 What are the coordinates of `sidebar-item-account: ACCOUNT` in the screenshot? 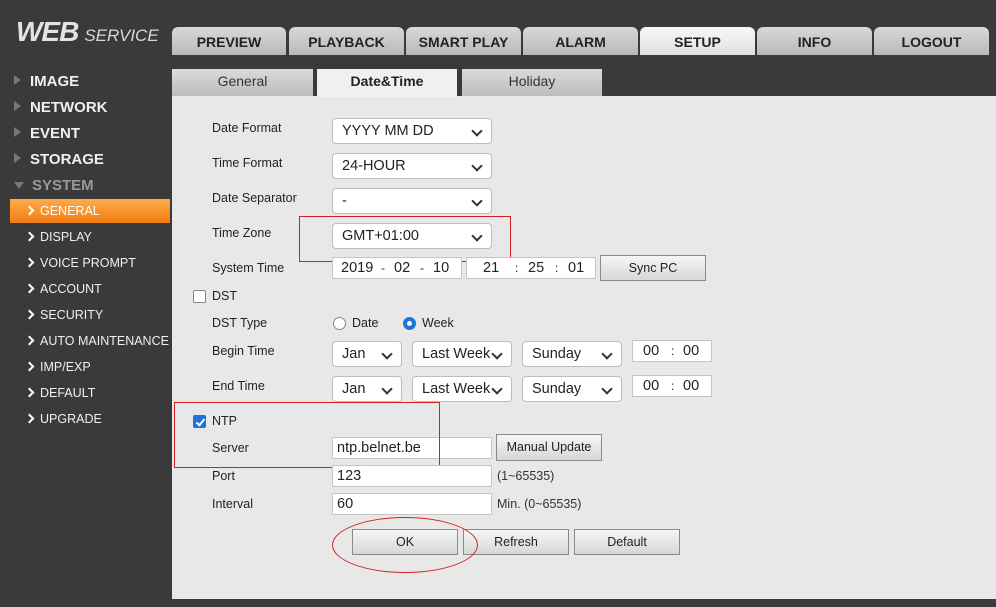 It's located at (90, 289).